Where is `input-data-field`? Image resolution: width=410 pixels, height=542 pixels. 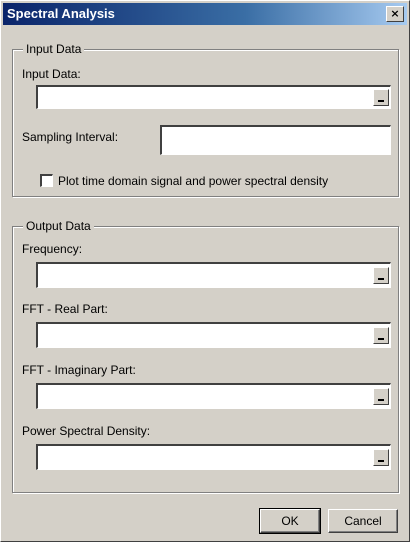 input-data-field is located at coordinates (213, 97).